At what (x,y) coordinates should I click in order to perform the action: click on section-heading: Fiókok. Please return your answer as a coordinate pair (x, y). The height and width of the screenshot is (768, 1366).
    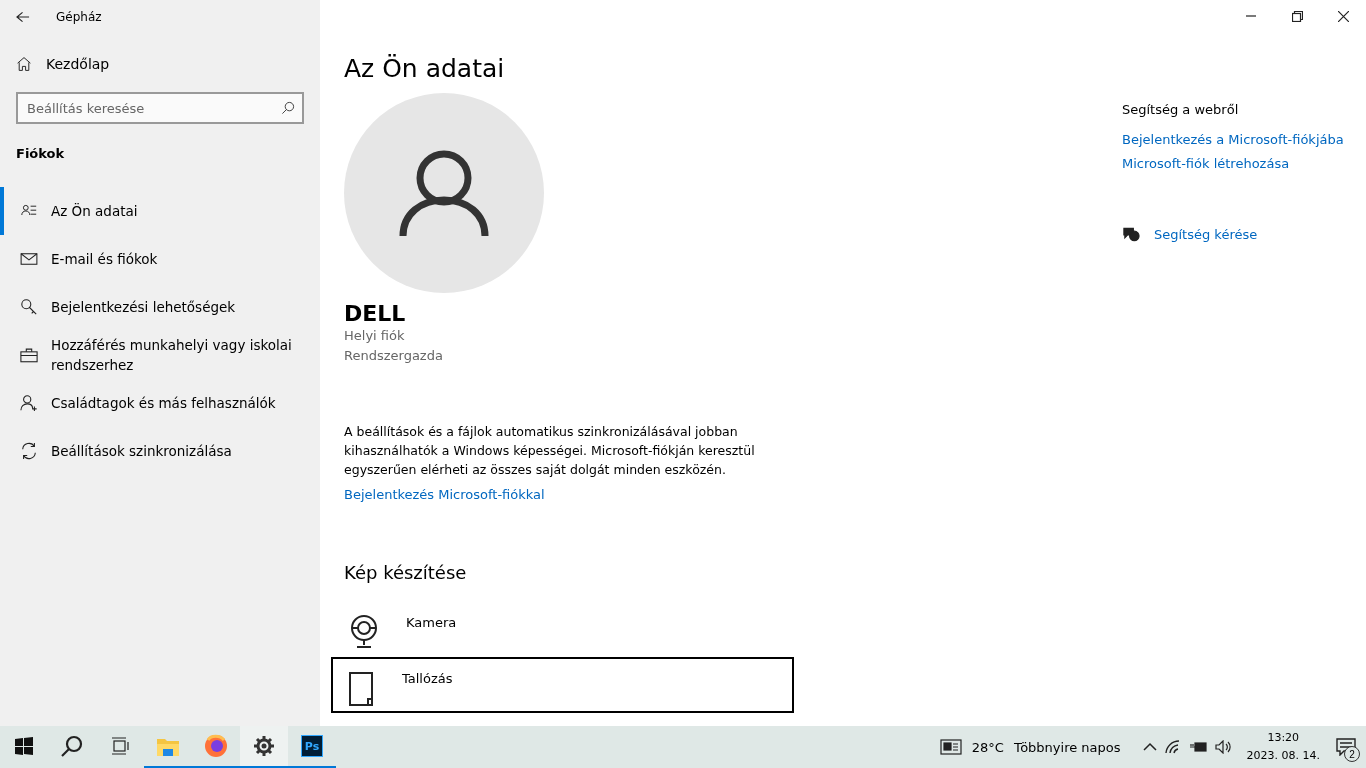
    Looking at the image, I should click on (41, 153).